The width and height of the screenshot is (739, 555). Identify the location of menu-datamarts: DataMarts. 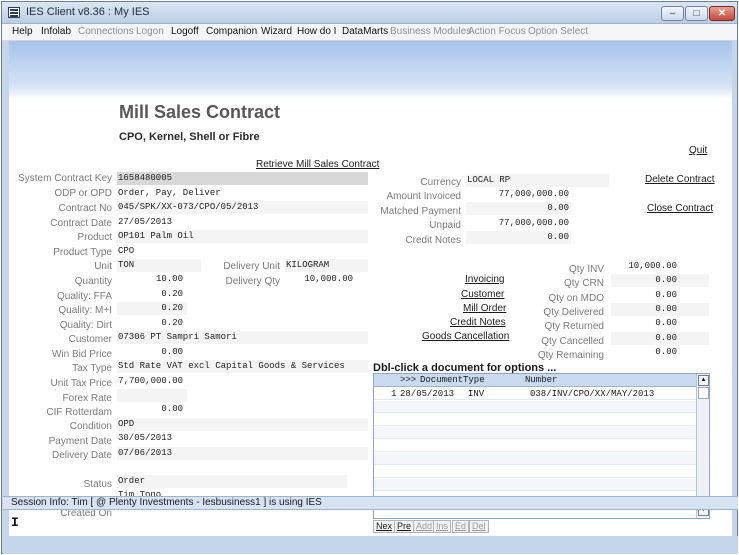
(365, 31).